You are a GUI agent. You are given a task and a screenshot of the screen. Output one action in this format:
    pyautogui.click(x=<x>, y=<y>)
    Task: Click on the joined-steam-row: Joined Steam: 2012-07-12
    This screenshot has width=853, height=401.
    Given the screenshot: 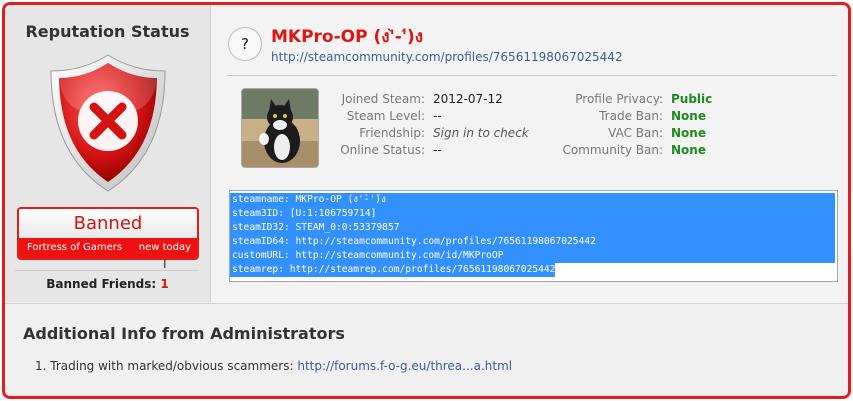 What is the action you would take?
    pyautogui.click(x=424, y=99)
    